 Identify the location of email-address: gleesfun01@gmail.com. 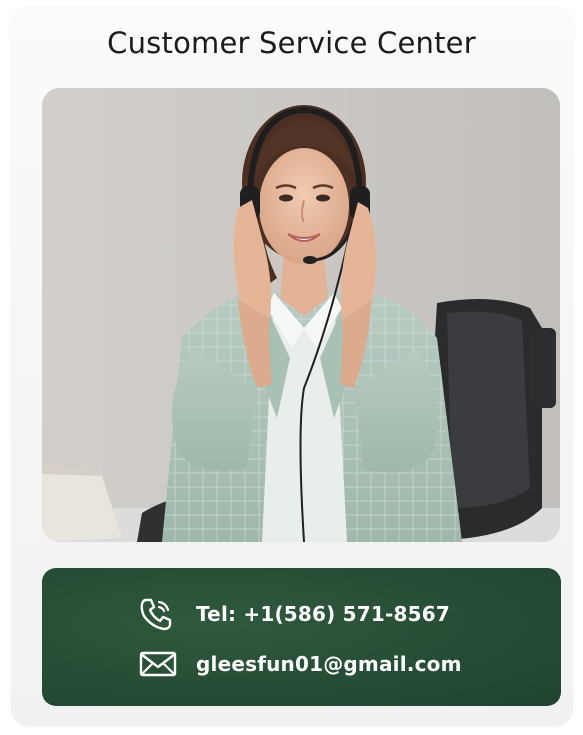
(329, 664).